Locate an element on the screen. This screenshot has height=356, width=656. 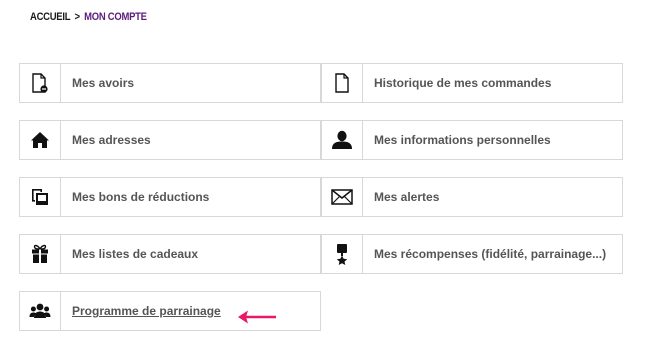
tile-label: Mes alertes is located at coordinates (407, 197).